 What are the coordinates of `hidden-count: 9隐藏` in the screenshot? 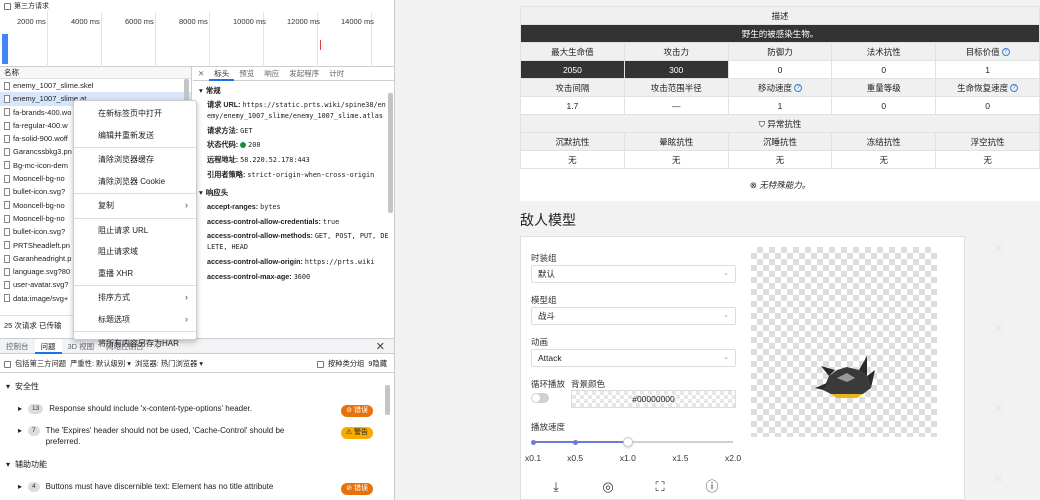 It's located at (377, 364).